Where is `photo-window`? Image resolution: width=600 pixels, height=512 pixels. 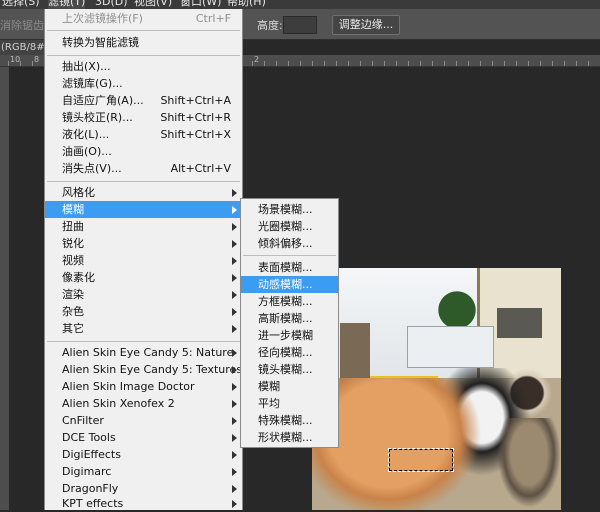 photo-window is located at coordinates (519, 323).